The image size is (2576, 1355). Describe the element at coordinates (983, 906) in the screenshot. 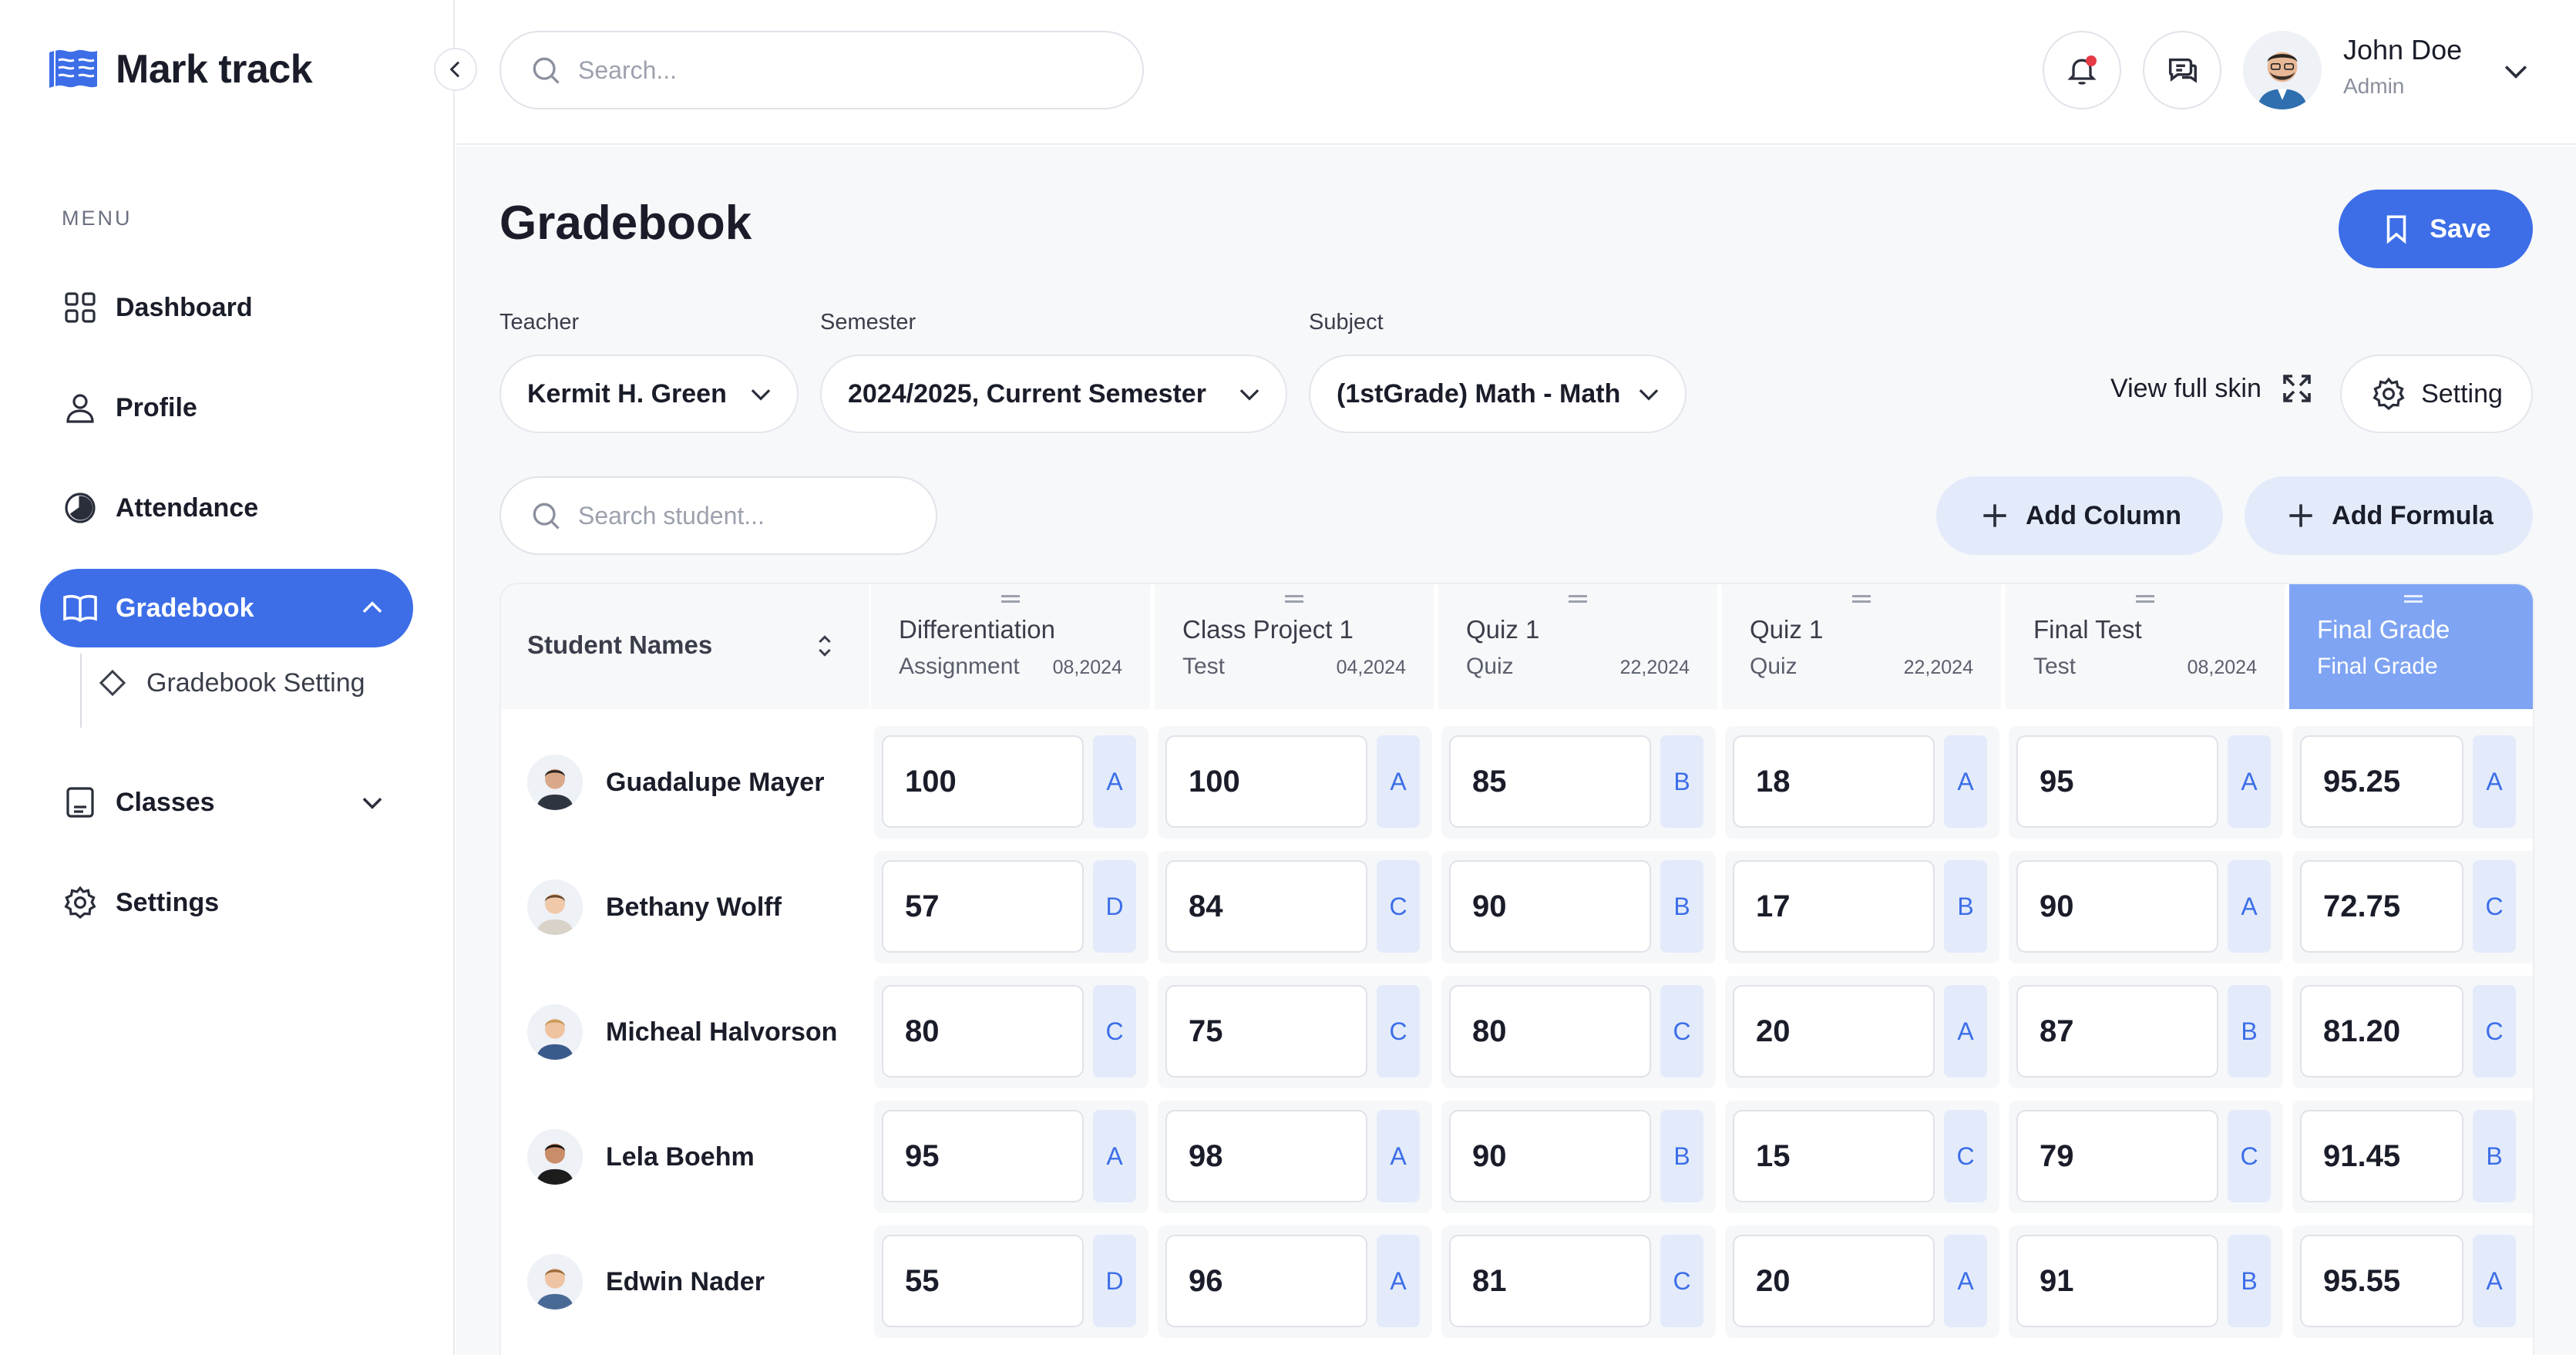

I see `score-input: 57` at that location.